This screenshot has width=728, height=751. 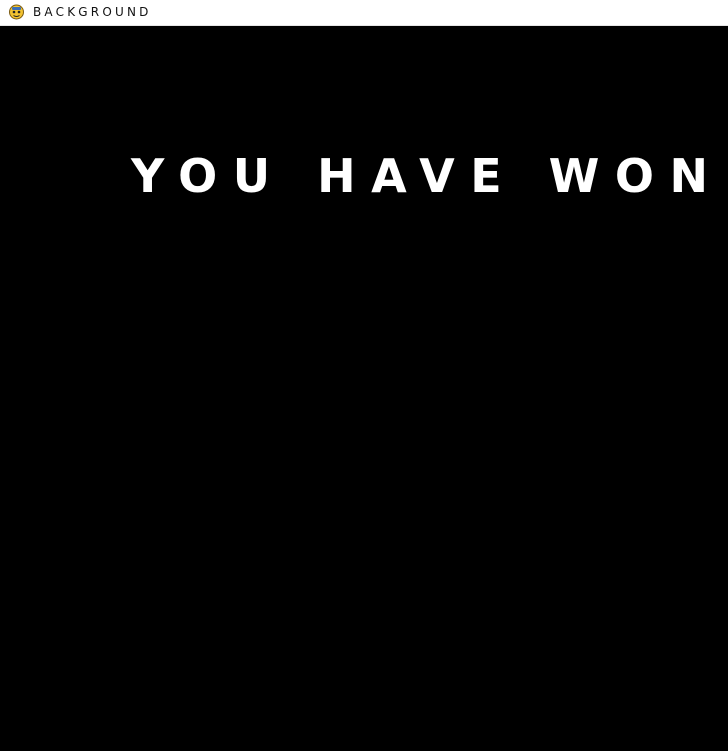 I want to click on window-title: BACKGROUND, so click(x=92, y=12).